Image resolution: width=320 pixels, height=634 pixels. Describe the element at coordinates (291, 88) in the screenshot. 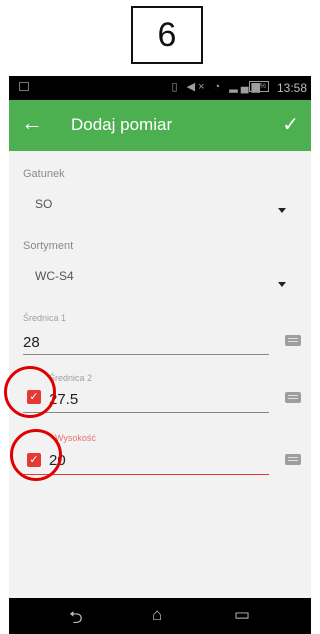

I see `clock: 13:58` at that location.